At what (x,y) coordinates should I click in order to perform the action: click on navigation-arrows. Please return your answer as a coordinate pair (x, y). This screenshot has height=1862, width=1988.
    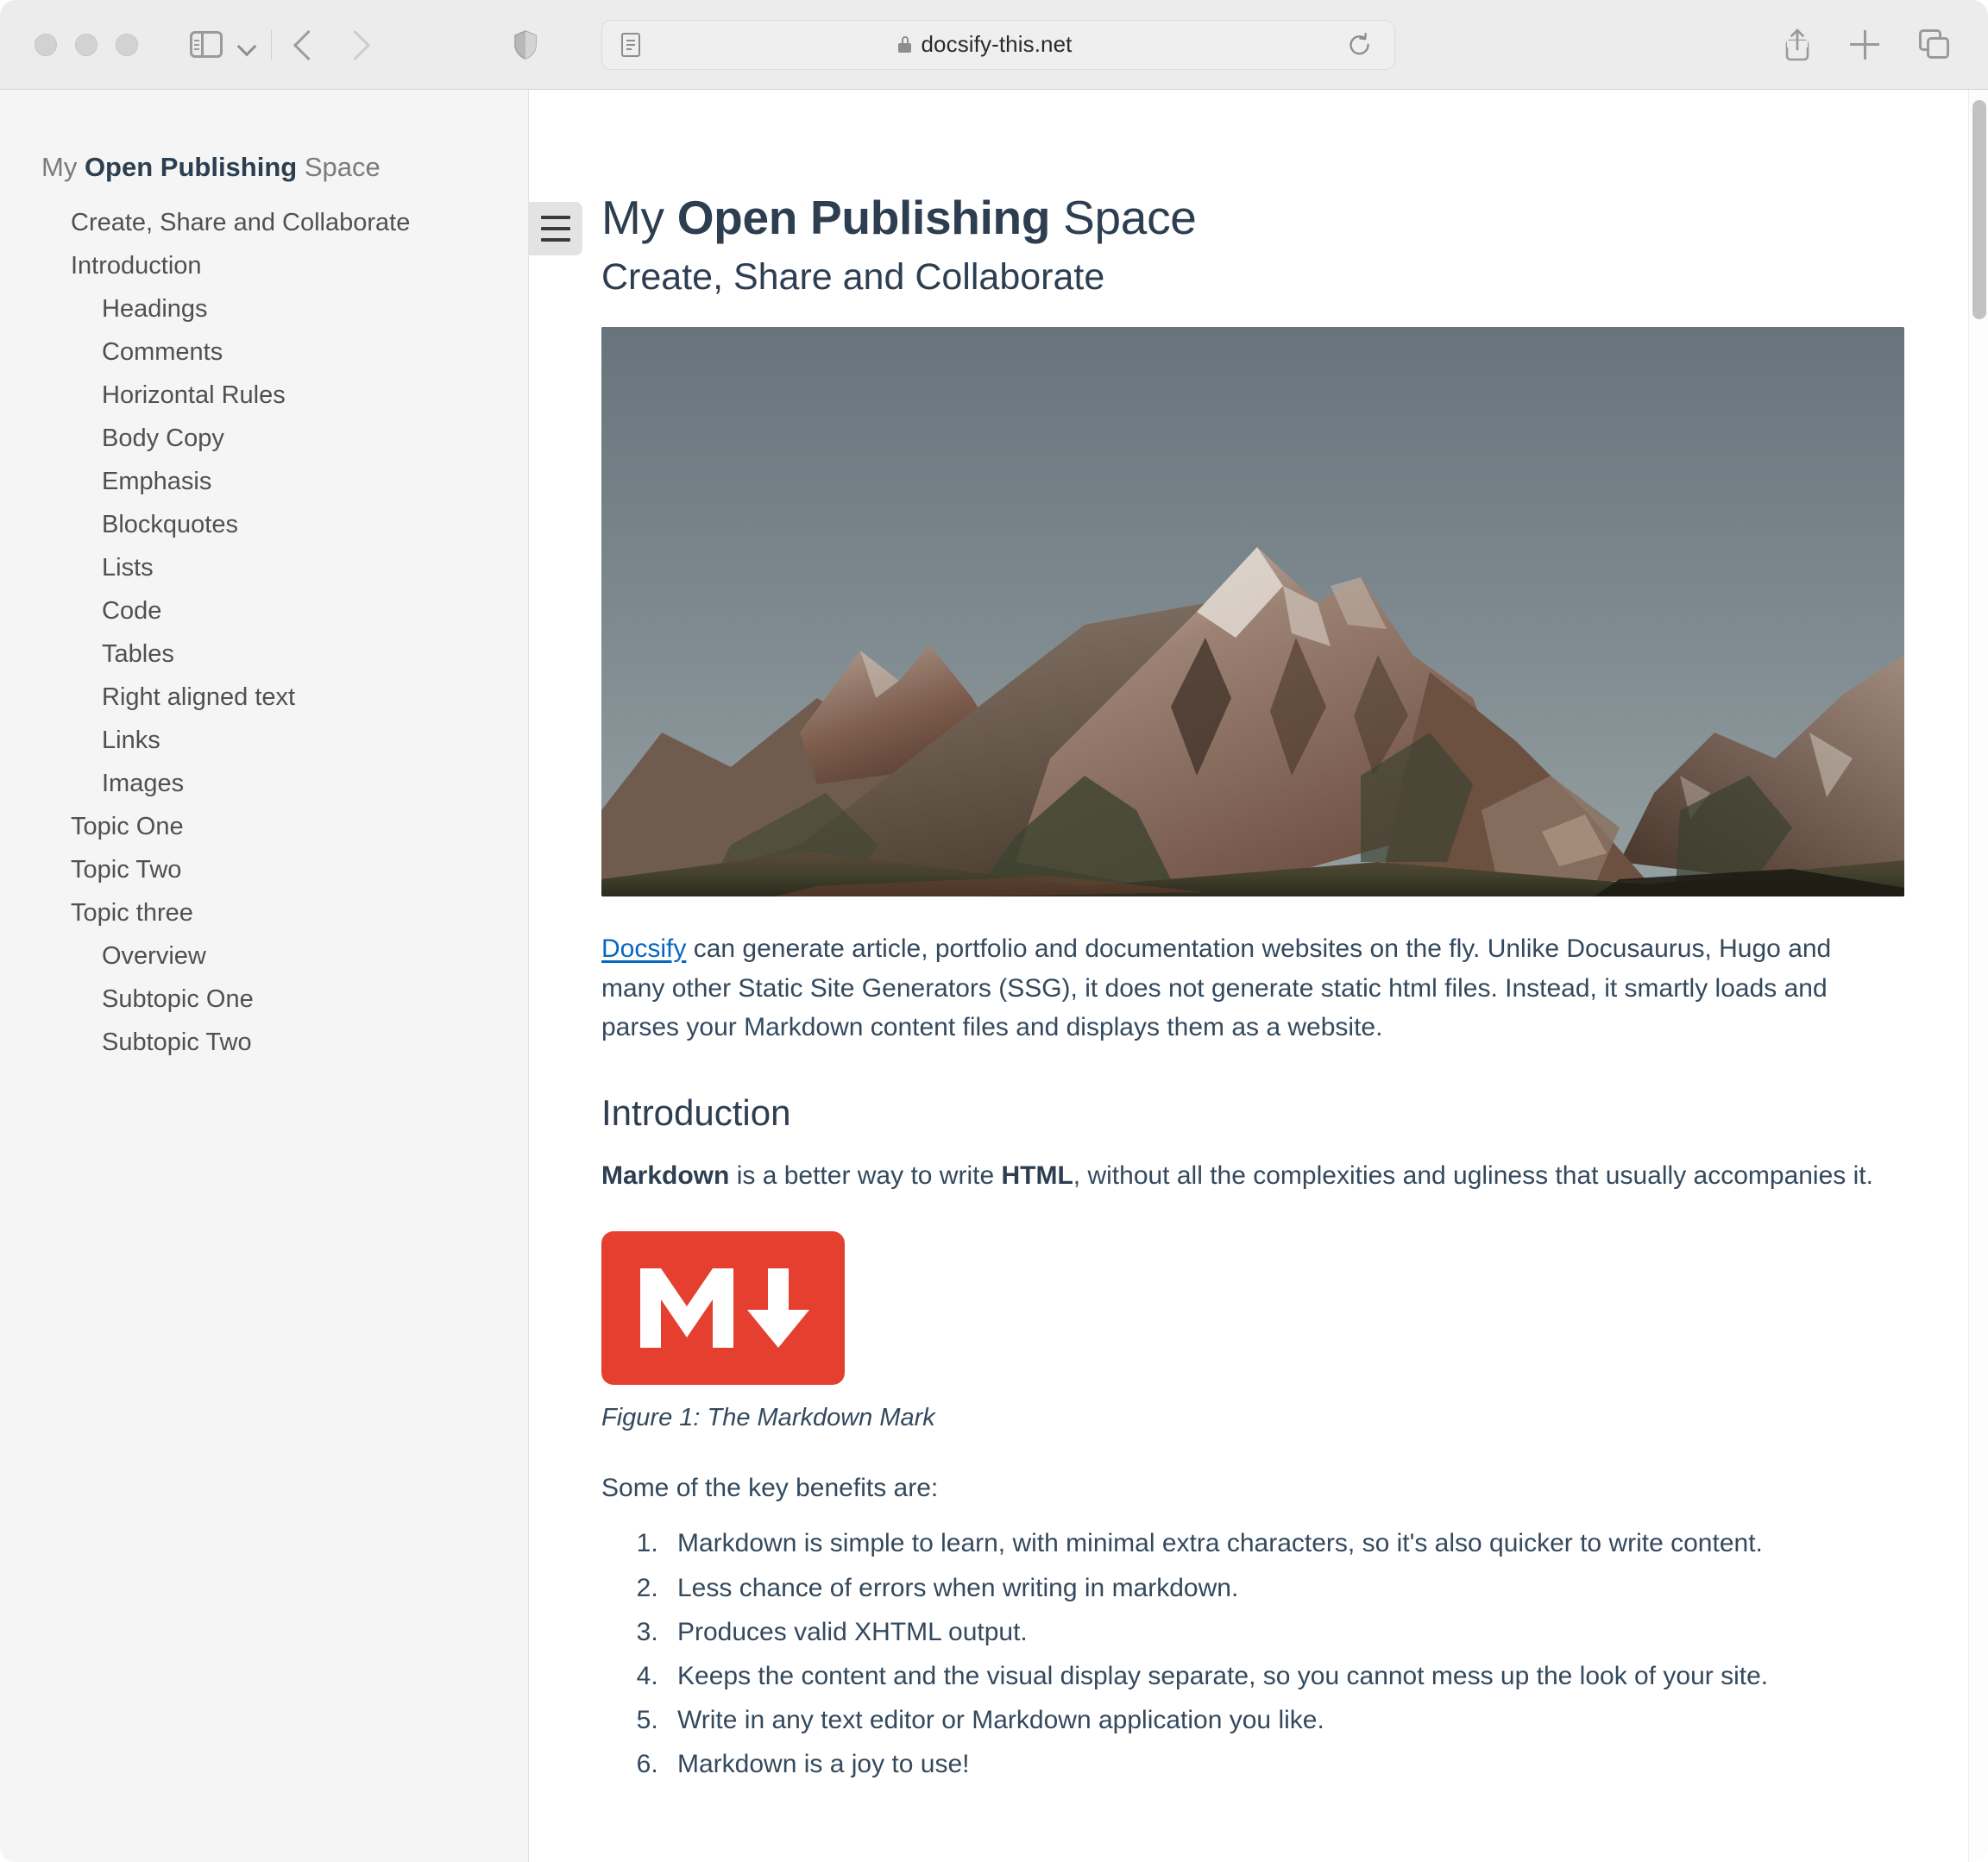
    Looking at the image, I should click on (330, 45).